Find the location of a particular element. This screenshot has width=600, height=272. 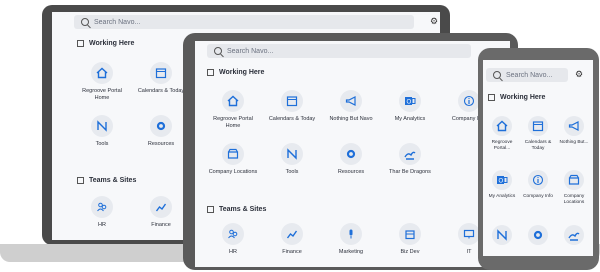

tile-tools is located at coordinates (502, 235).